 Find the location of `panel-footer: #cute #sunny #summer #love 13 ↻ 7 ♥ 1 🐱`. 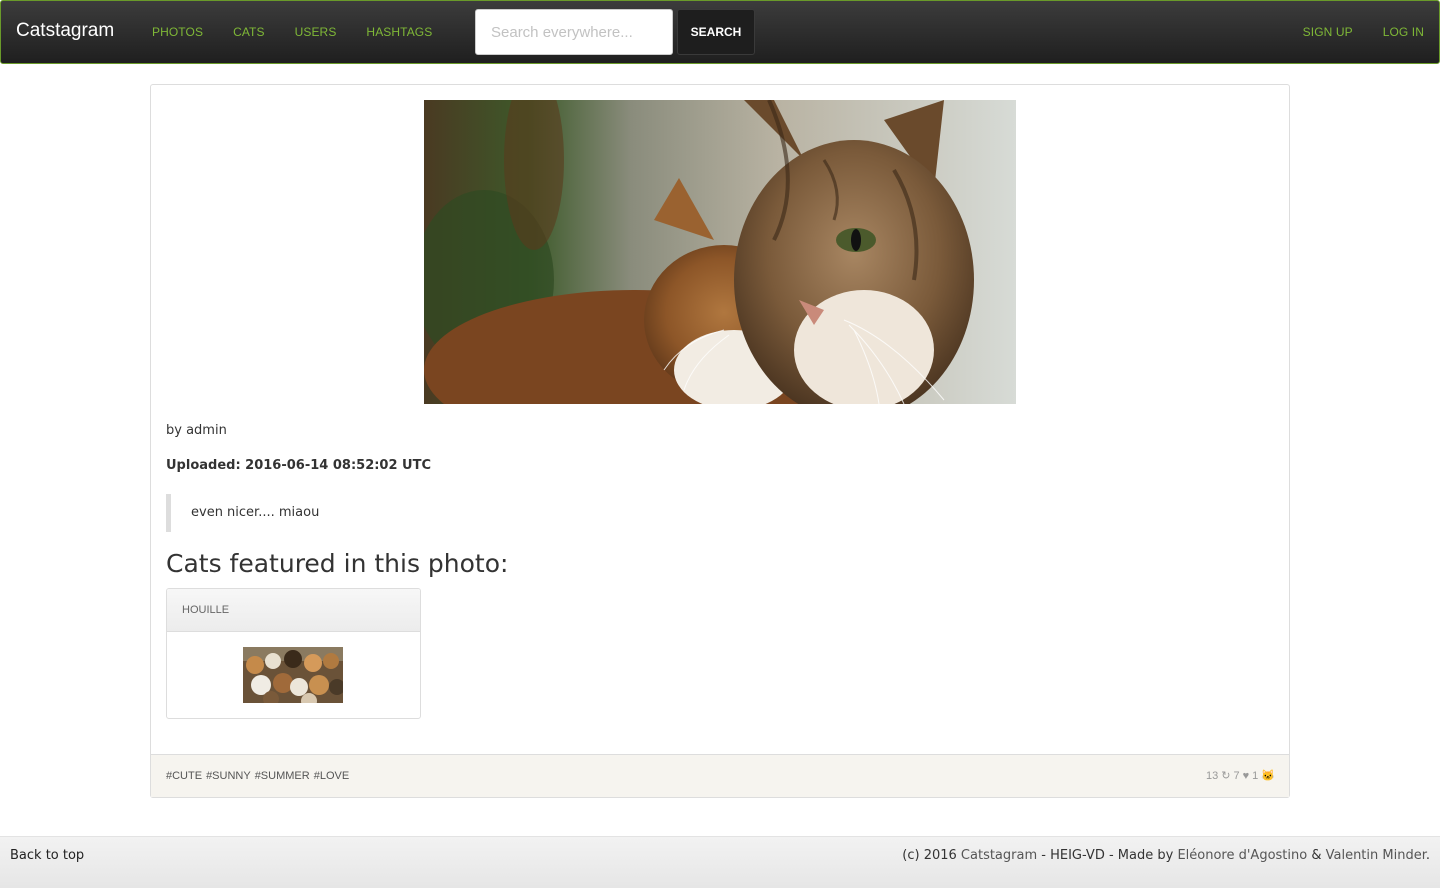

panel-footer: #cute #sunny #summer #love 13 ↻ 7 ♥ 1 🐱 is located at coordinates (720, 775).